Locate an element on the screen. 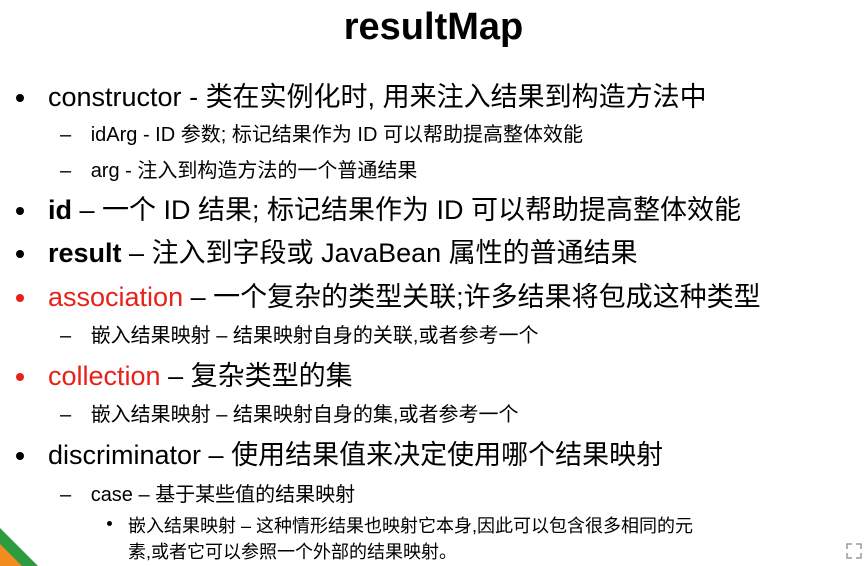  item-collection: collection – 复杂类型的集 is located at coordinates (200, 373).